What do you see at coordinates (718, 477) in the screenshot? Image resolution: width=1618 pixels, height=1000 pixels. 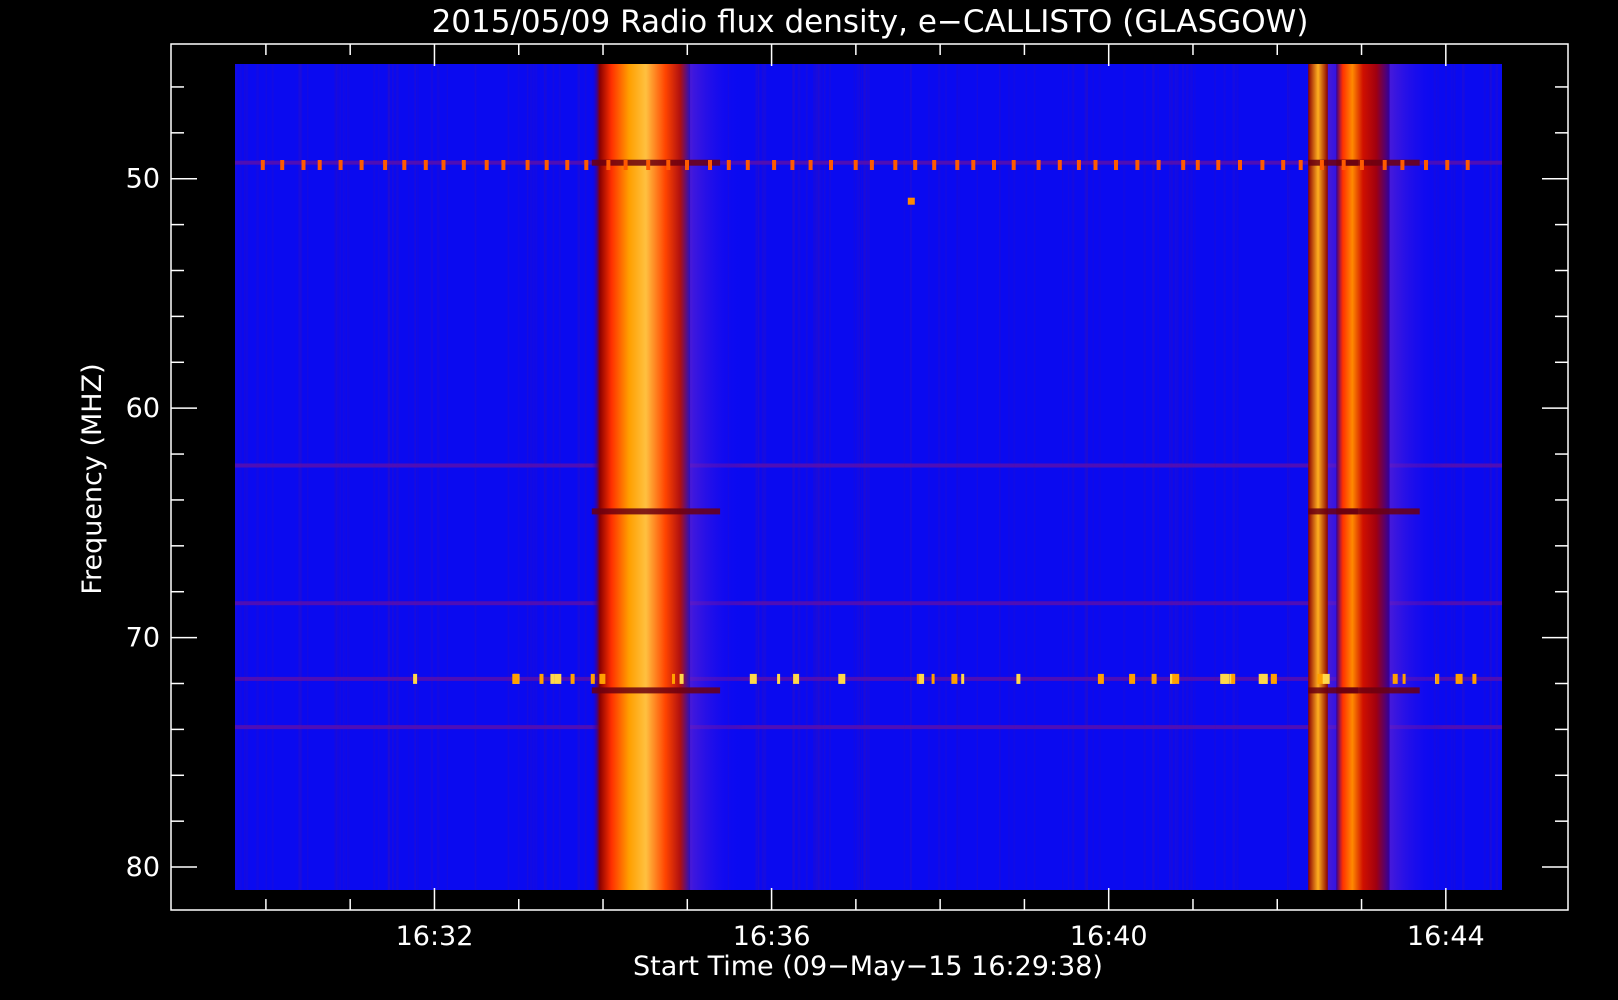 I see `burst-tail` at bounding box center [718, 477].